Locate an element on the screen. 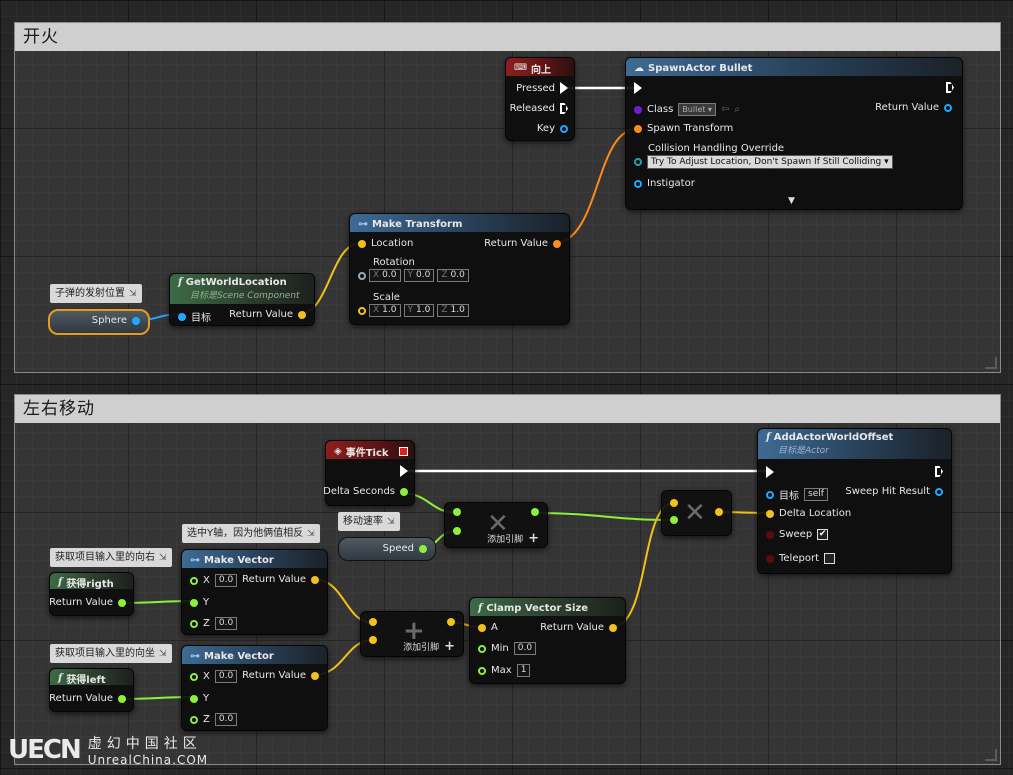 This screenshot has width=1013, height=775. z-pin: Z 0.0 is located at coordinates (214, 719).